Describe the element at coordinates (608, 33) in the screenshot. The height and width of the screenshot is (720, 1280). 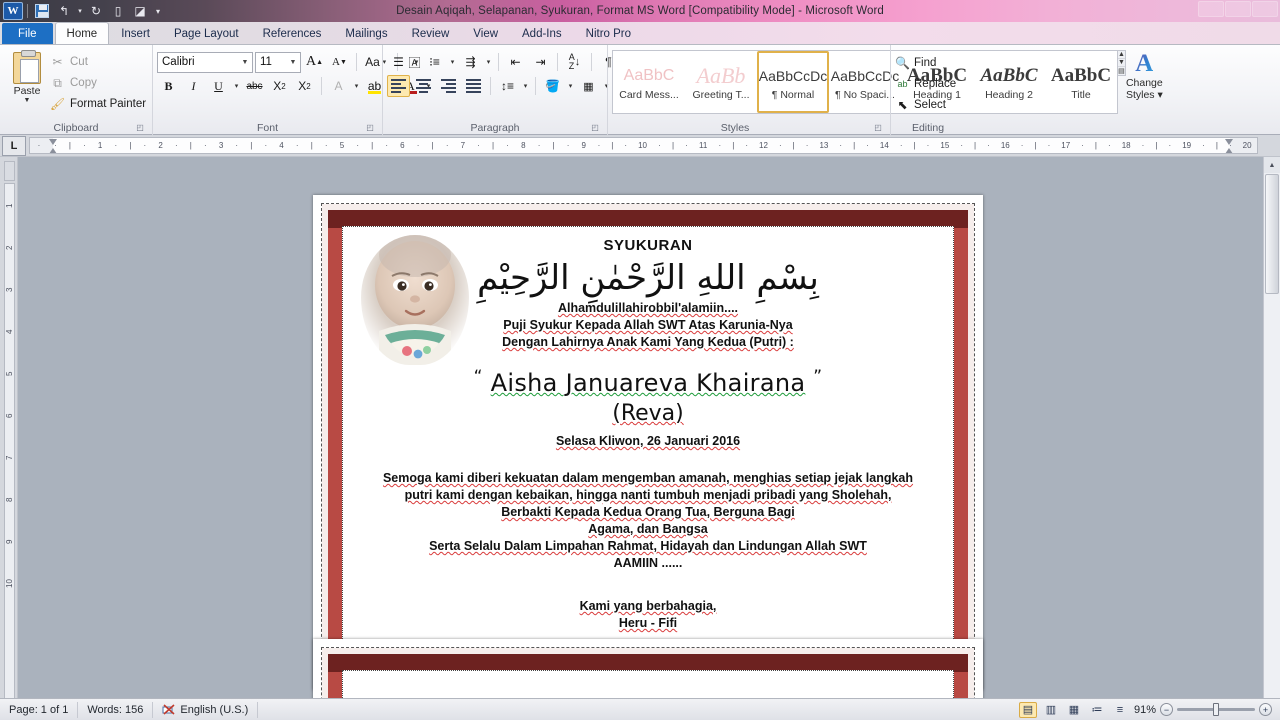
I see `tab-nitro-pro: Nitro Pro` at that location.